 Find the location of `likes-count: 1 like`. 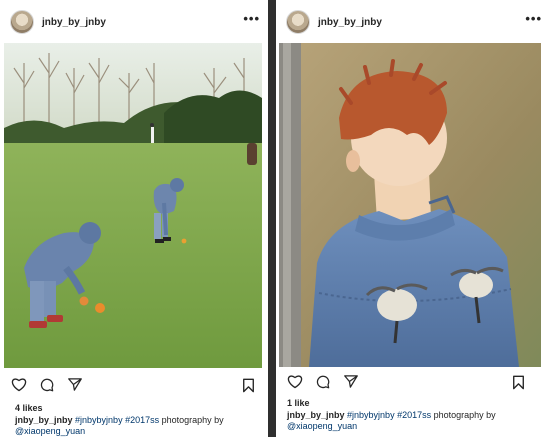

likes-count: 1 like is located at coordinates (298, 403).